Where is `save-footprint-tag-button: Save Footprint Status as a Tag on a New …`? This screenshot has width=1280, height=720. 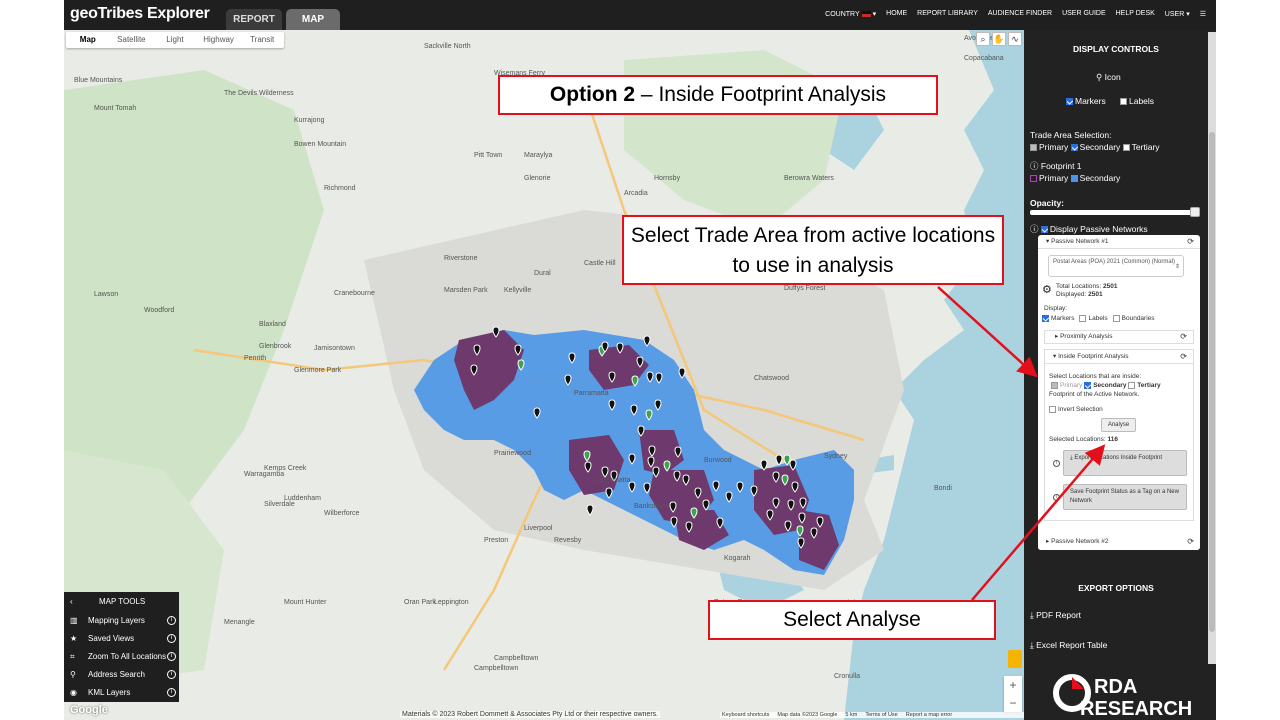
save-footprint-tag-button: Save Footprint Status as a Tag on a New … is located at coordinates (1125, 497).